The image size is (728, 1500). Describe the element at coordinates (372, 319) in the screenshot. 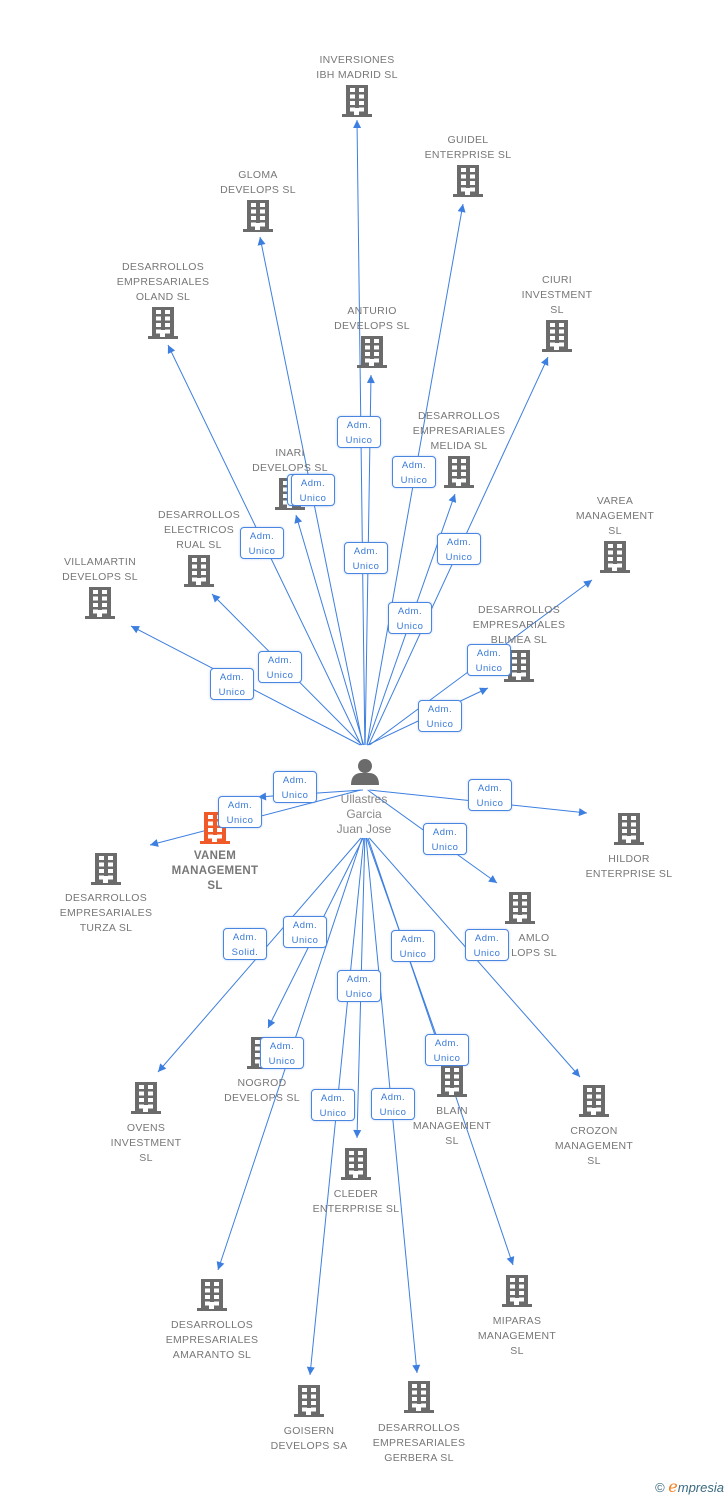

I see `company-label: ANTURIO DEVELOPS SL` at that location.